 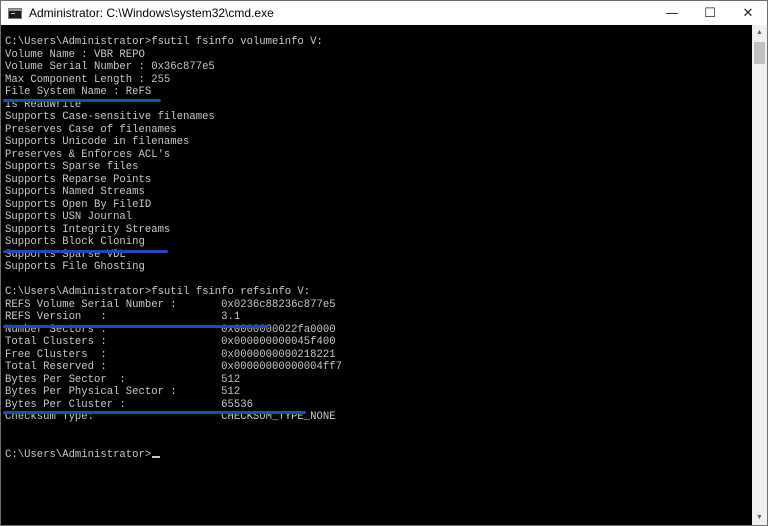 What do you see at coordinates (123, 392) in the screenshot?
I see `console-line-text: Bytes Per Physical Sector : 512` at bounding box center [123, 392].